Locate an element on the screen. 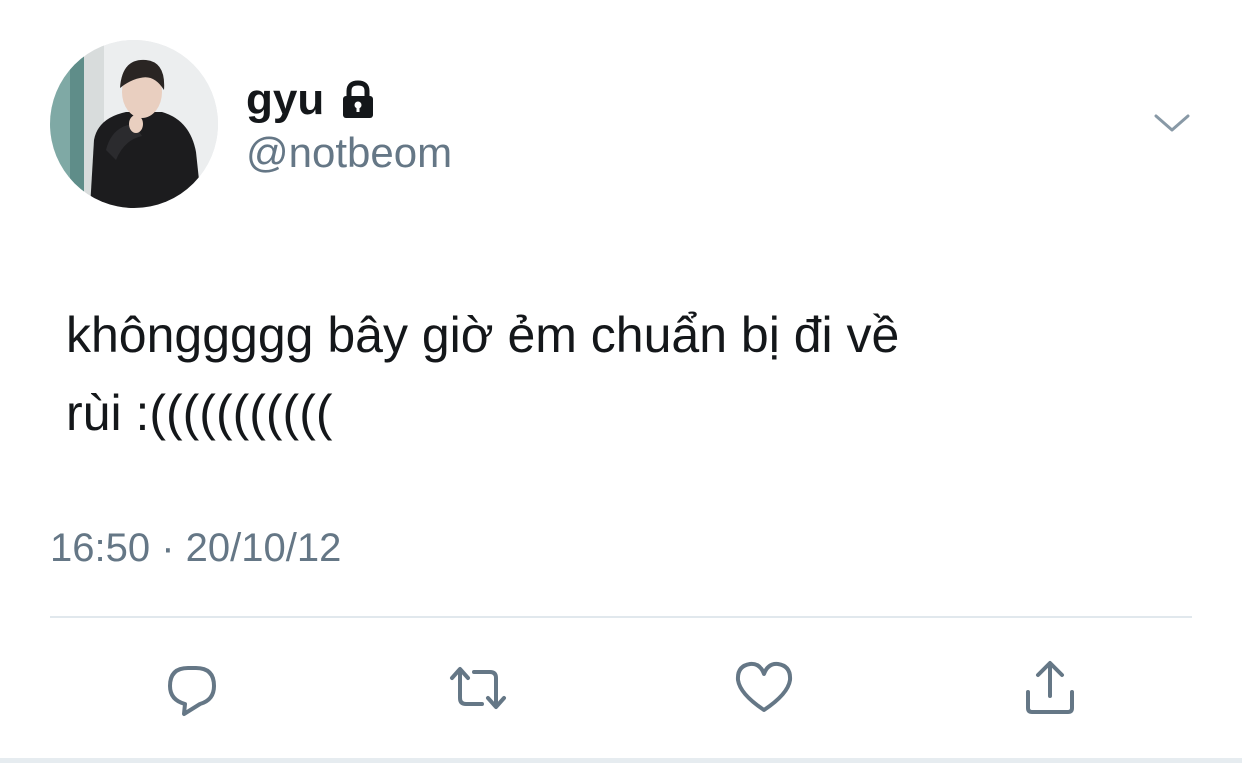  chevron-down-icon is located at coordinates (1172, 123).